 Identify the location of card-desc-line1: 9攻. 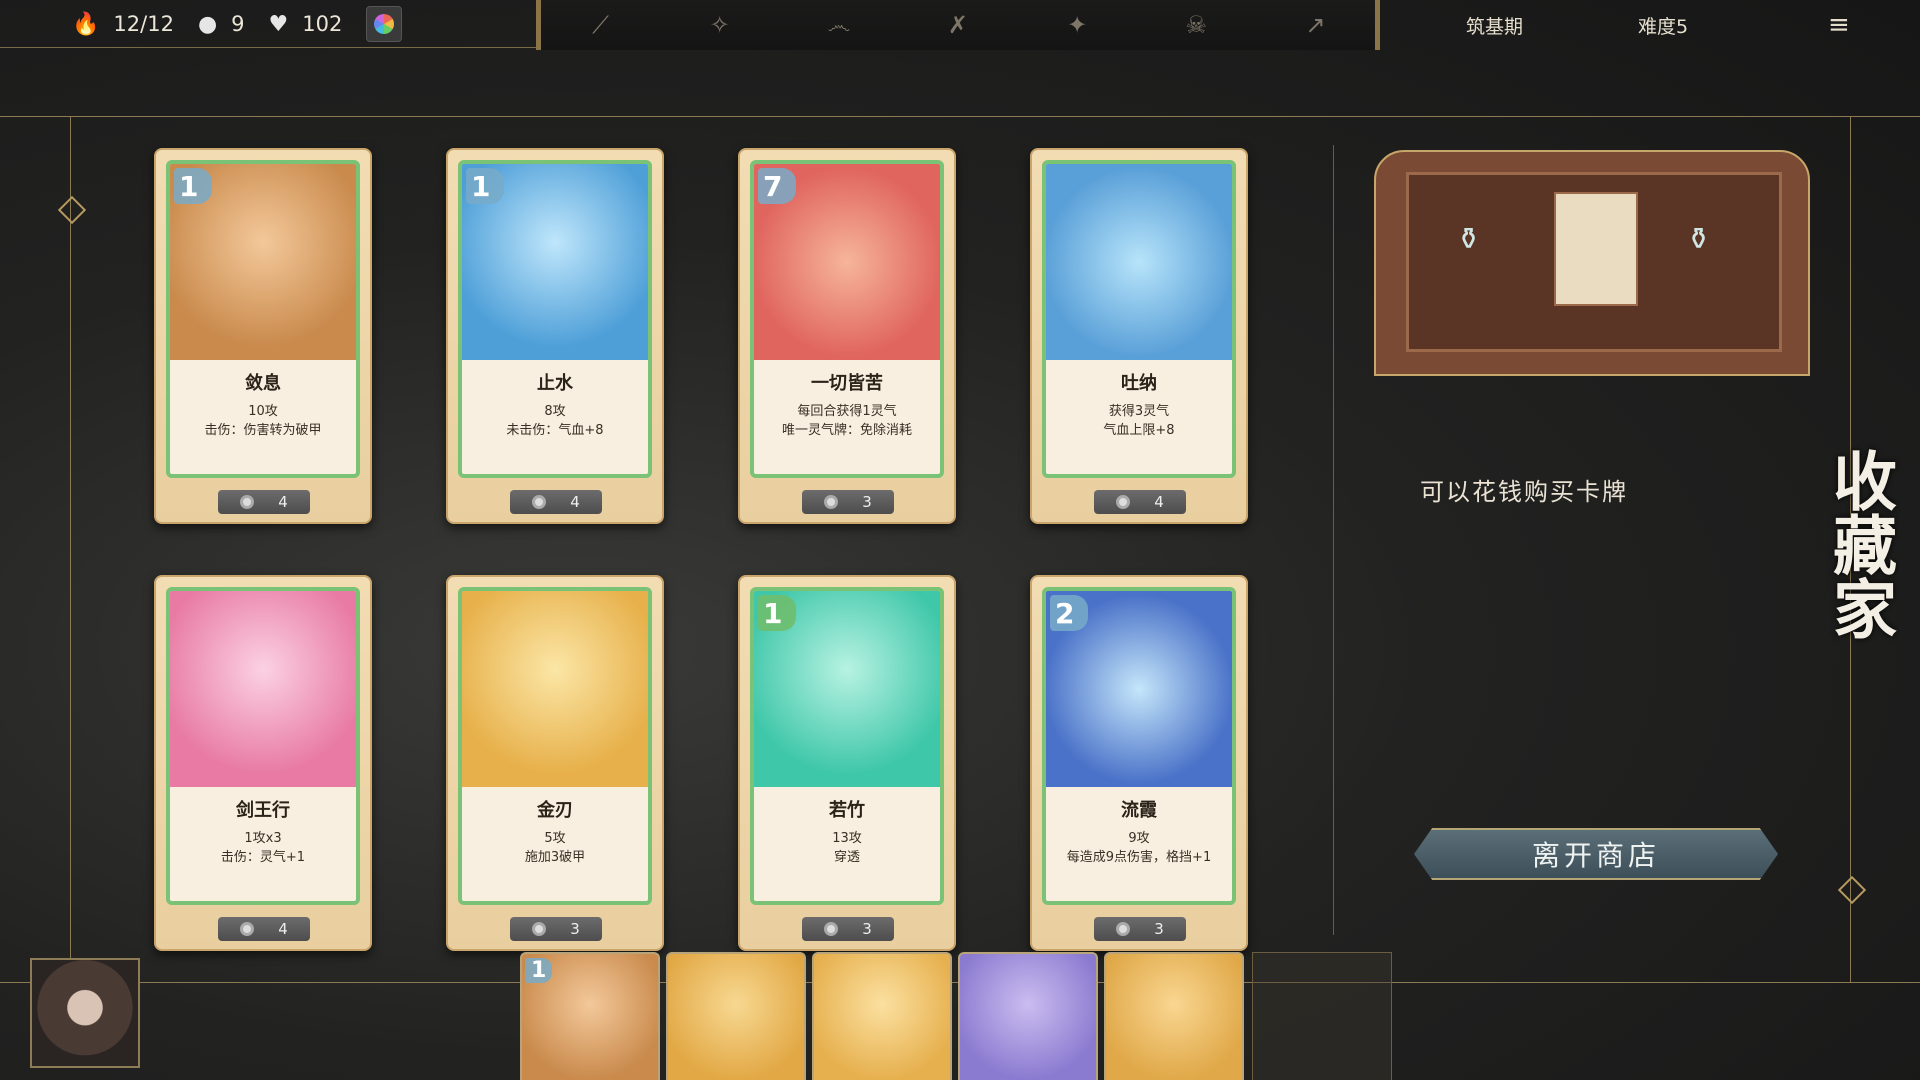
(1139, 838).